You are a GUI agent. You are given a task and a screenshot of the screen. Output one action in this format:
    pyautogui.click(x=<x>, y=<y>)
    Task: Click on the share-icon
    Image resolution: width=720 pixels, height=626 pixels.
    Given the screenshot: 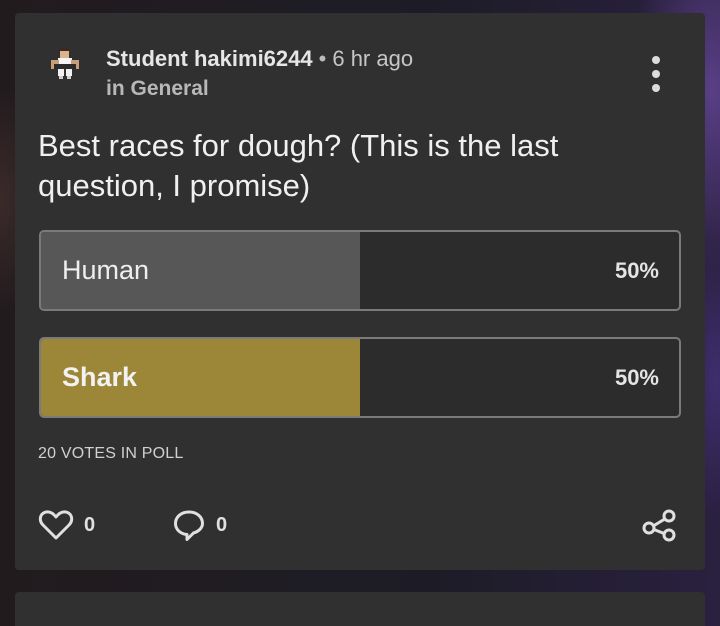 What is the action you would take?
    pyautogui.click(x=659, y=525)
    